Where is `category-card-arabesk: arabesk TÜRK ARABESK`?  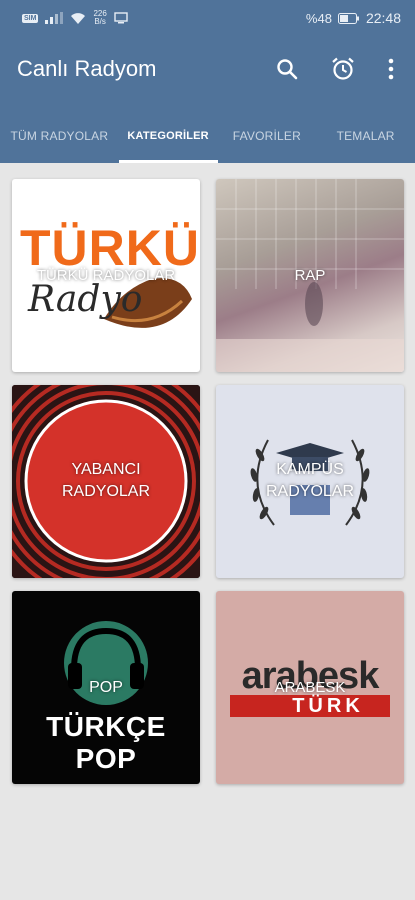
category-card-arabesk: arabesk TÜRK ARABESK is located at coordinates (310, 687).